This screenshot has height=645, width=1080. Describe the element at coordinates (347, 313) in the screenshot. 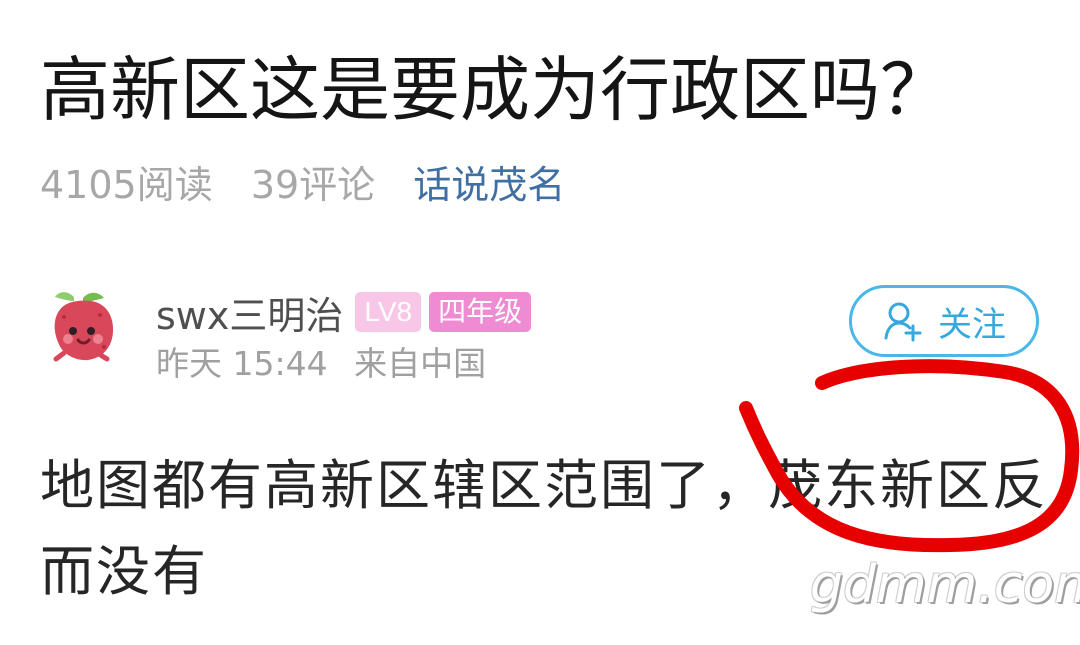

I see `author-line: swx三明治 LV8 四年级` at that location.